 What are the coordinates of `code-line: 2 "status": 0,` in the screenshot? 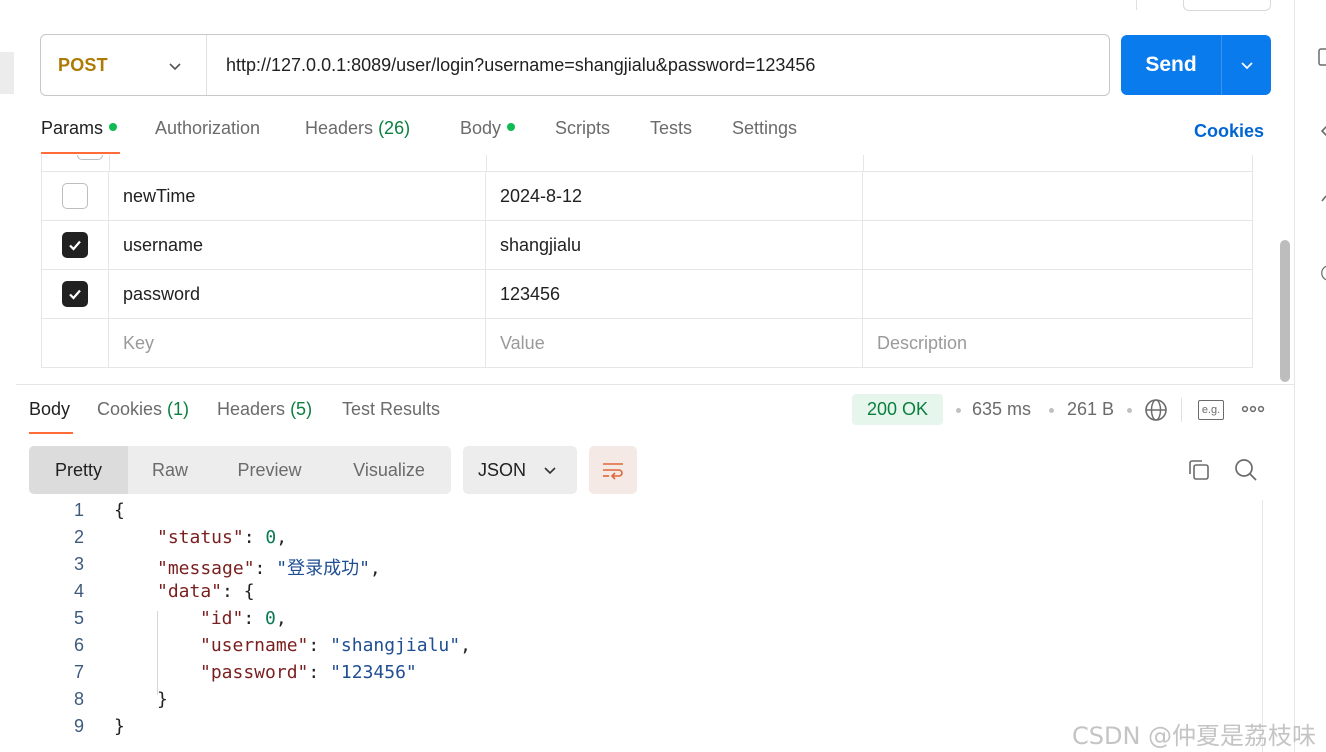 It's located at (631, 540).